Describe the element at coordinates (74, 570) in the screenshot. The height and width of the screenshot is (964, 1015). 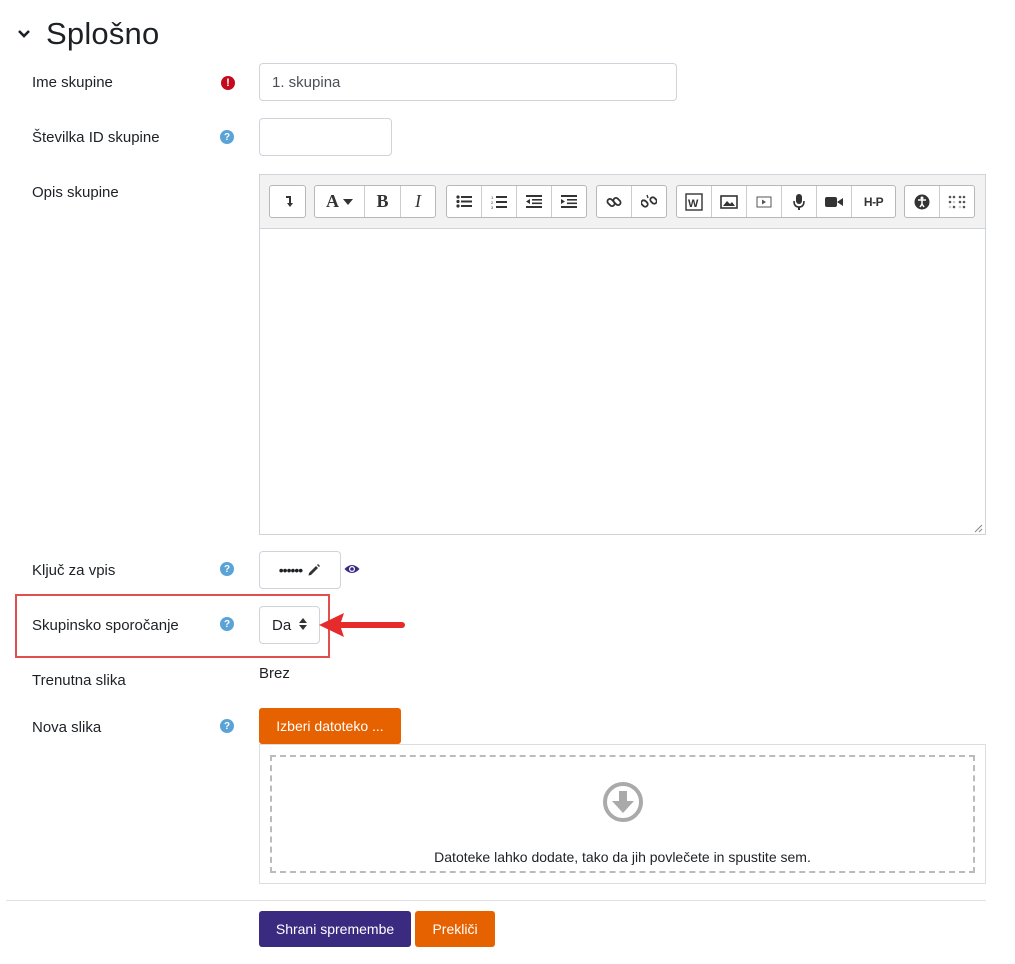
I see `enrolment-key-label: Ključ za vpis` at that location.